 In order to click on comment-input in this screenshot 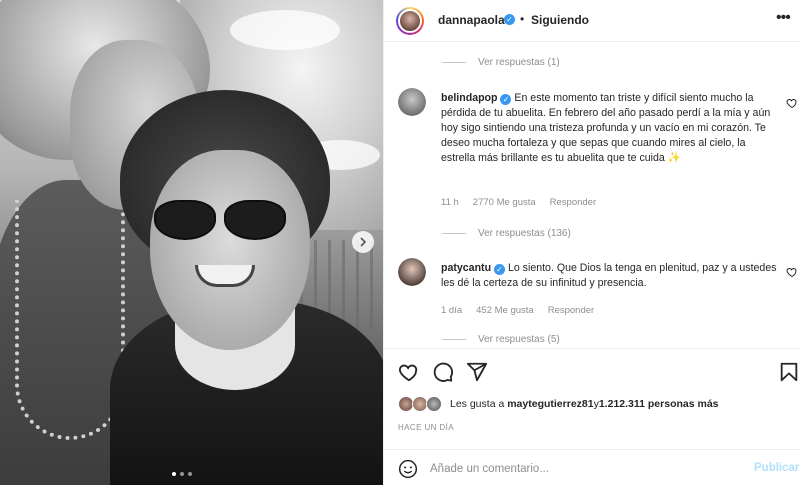, I will do `click(580, 469)`.